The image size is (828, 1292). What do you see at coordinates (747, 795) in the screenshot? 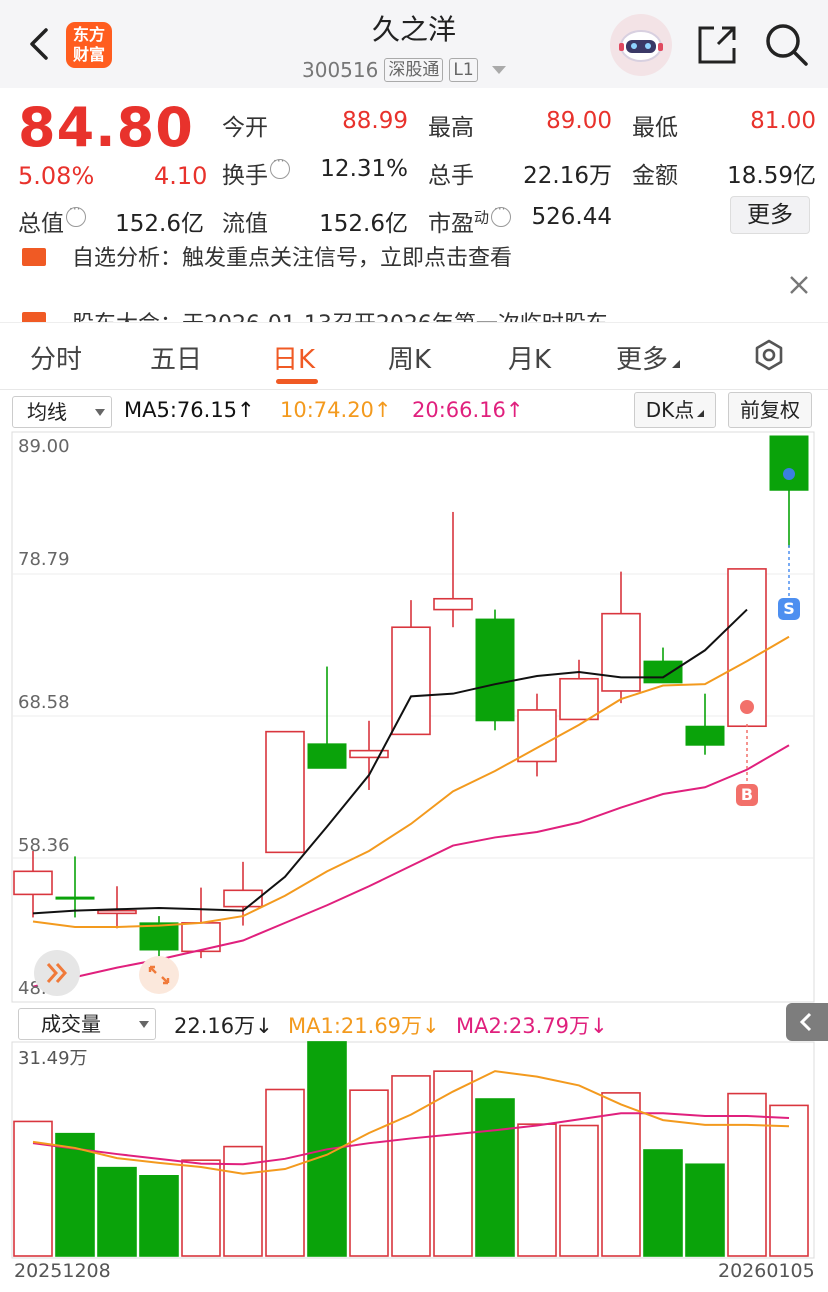
I see `buy-point-marker: B` at bounding box center [747, 795].